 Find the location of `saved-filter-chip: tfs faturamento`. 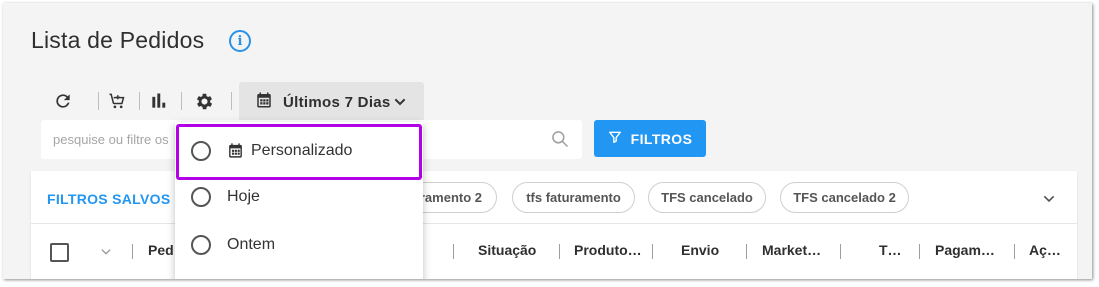

saved-filter-chip: tfs faturamento is located at coordinates (573, 197).